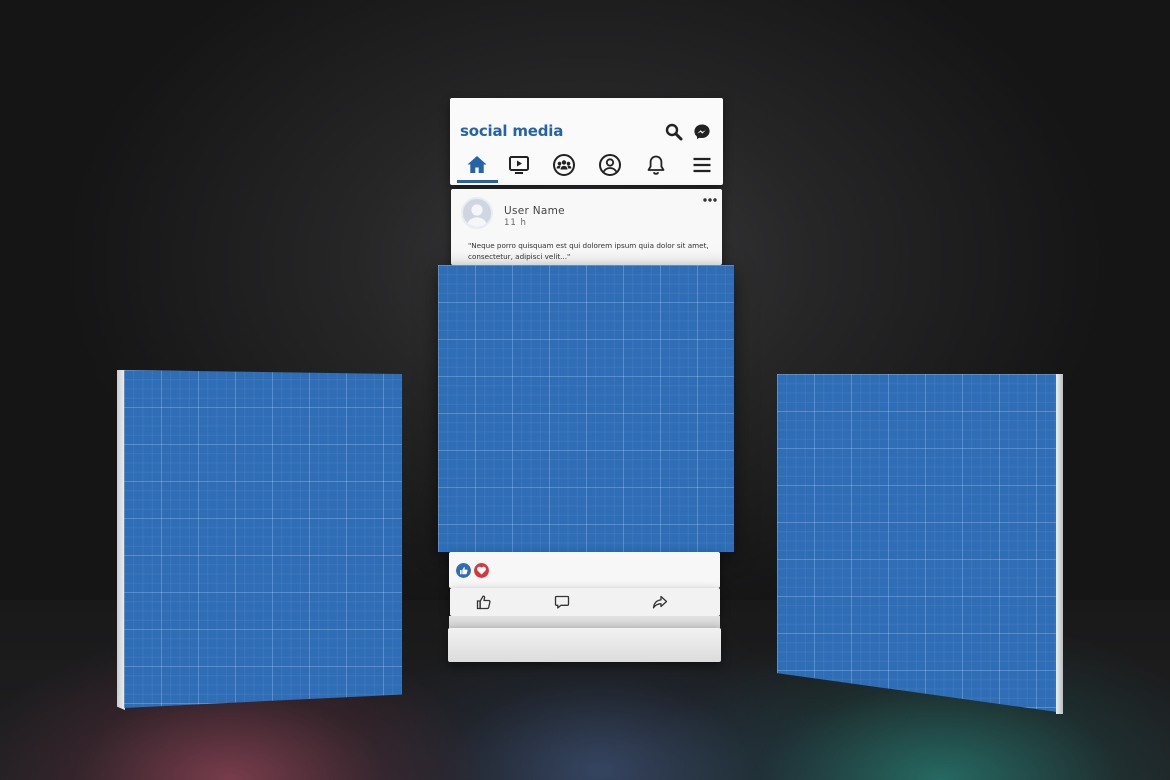  I want to click on post-timestamp: 11 h, so click(515, 223).